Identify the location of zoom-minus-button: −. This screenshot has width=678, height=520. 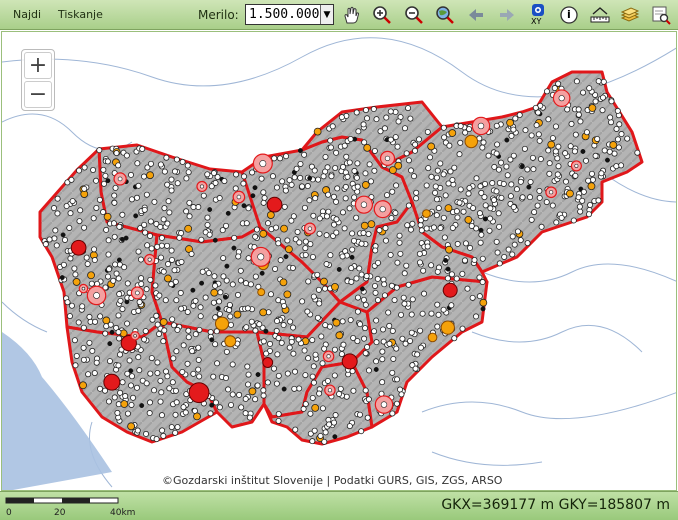
(38, 94).